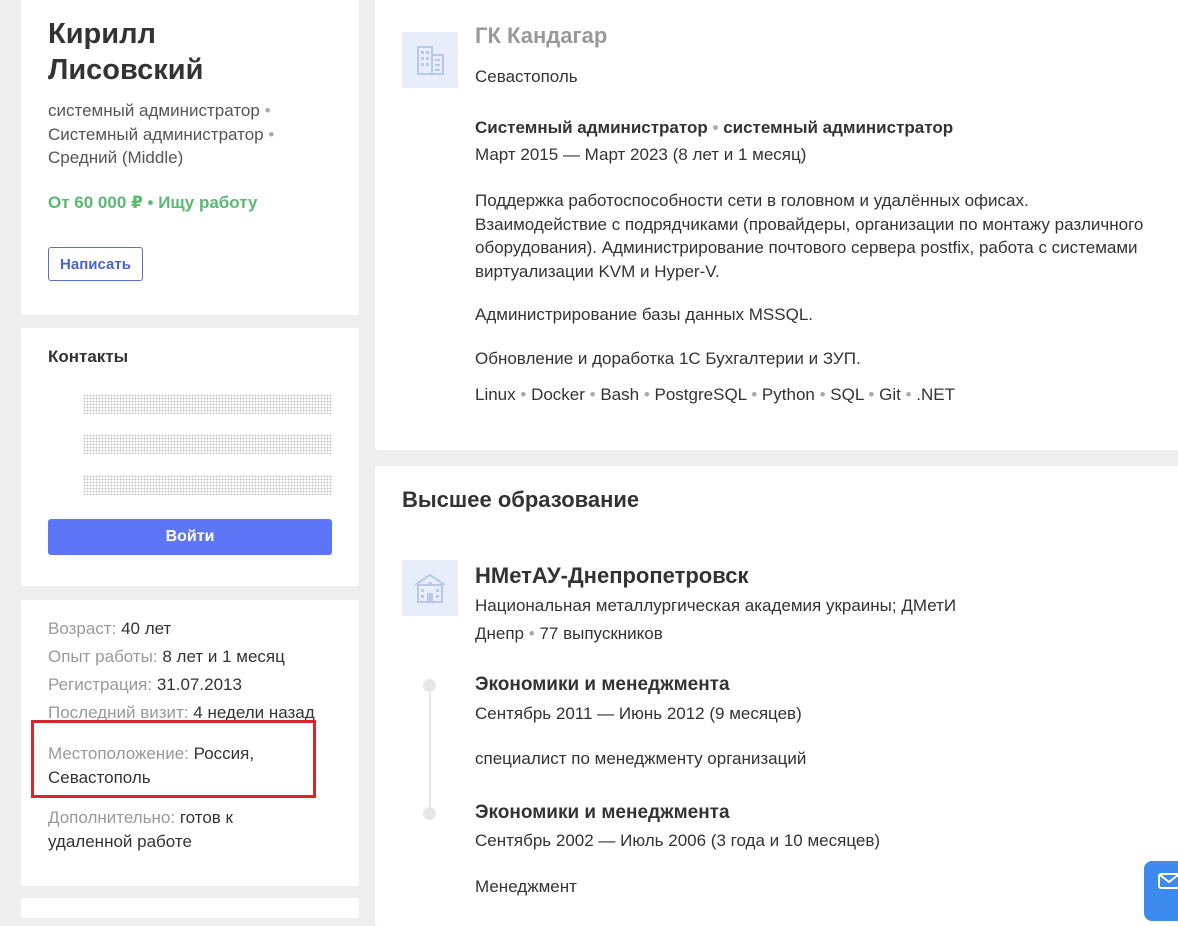 The height and width of the screenshot is (926, 1178). I want to click on faculty-specialty: Менеджмент, so click(526, 886).